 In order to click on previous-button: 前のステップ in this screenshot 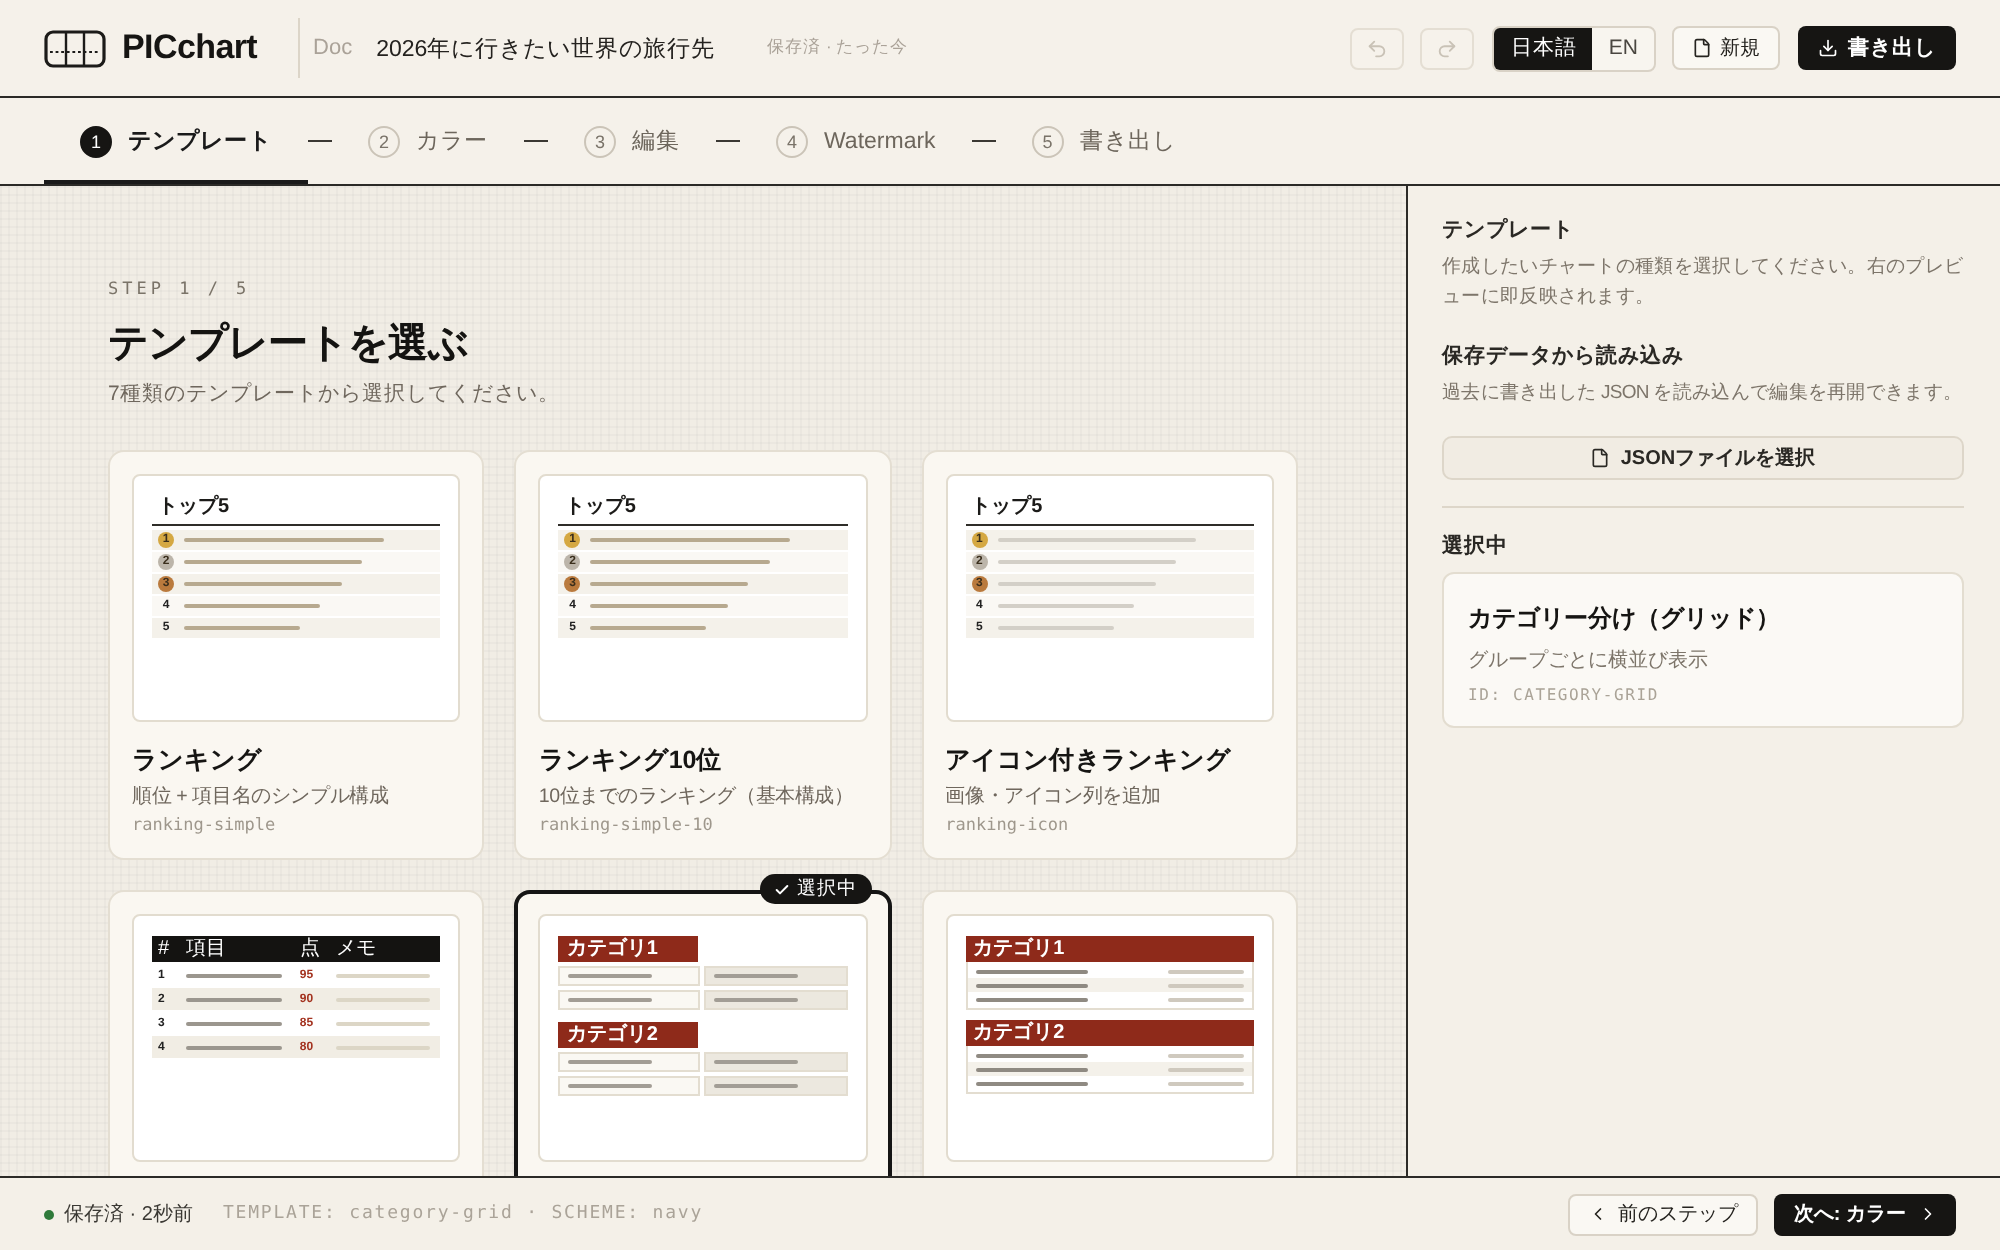, I will do `click(1662, 1214)`.